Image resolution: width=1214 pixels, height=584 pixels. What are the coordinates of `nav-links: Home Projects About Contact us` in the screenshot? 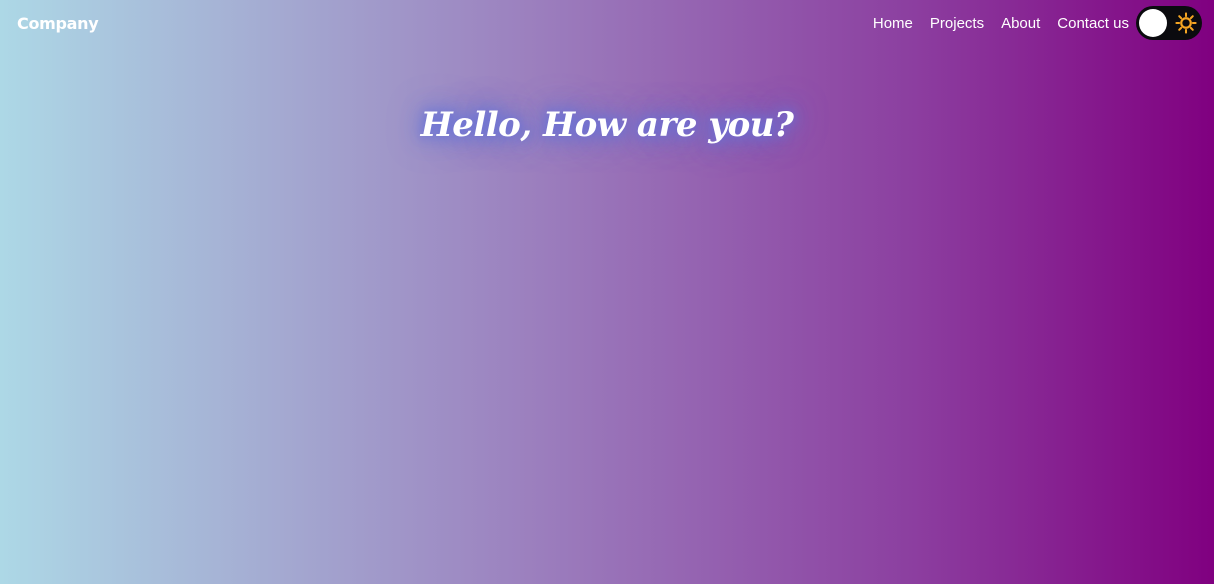 It's located at (992, 23).